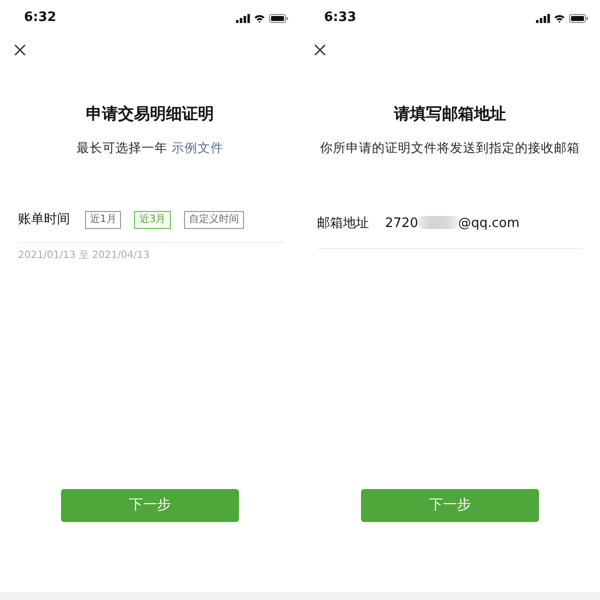  I want to click on subtitle-text: 你所申请的证明文件将发送到指定的接收邮箱, so click(450, 148).